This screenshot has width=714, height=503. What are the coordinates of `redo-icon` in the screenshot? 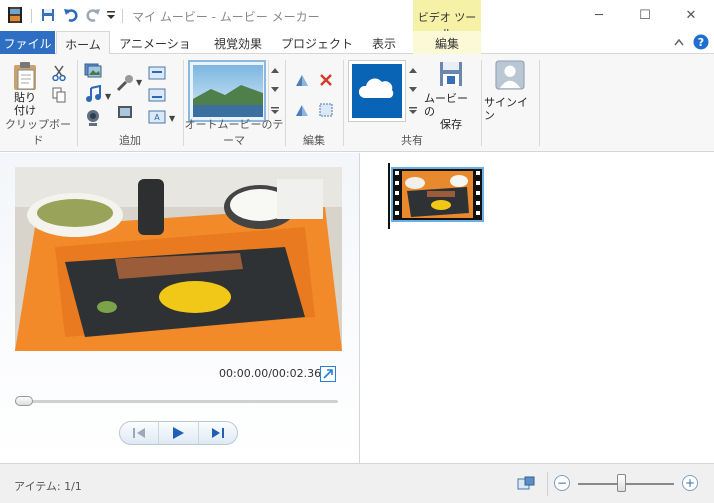 It's located at (93, 15).